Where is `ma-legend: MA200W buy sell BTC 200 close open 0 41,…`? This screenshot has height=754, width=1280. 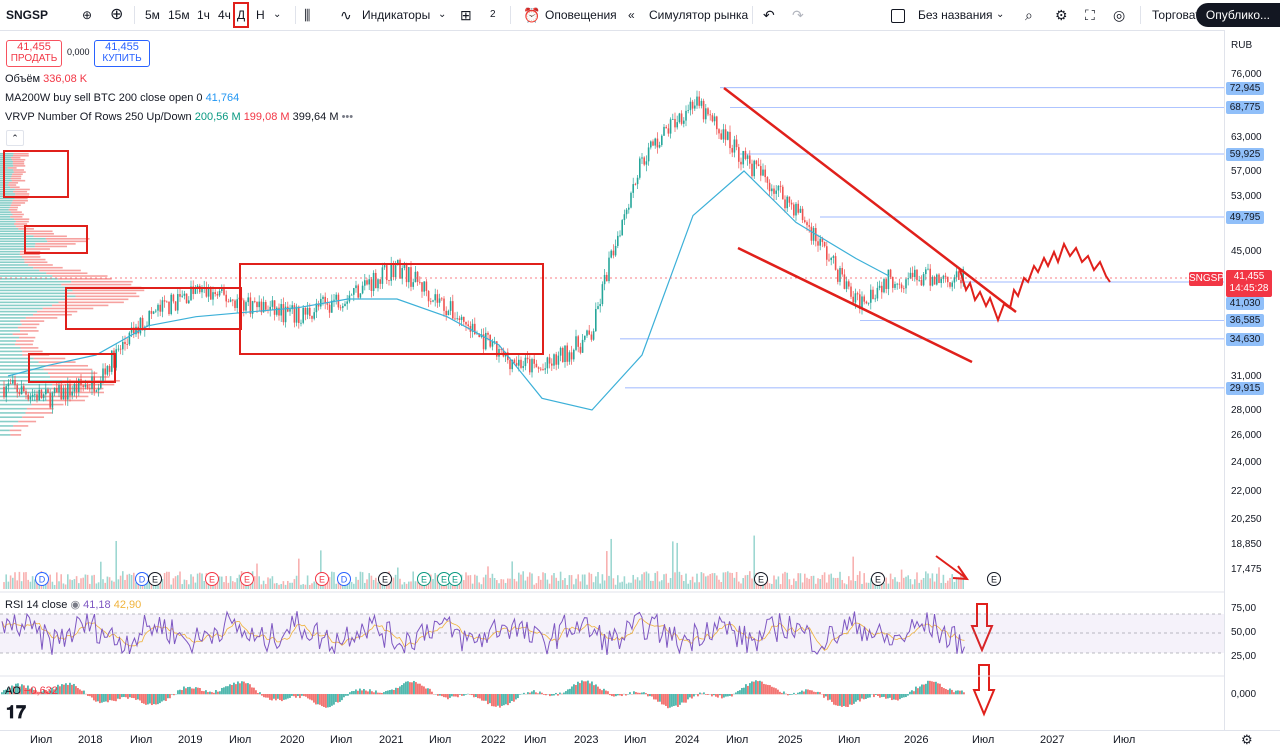
ma-legend: MA200W buy sell BTC 200 close open 0 41,… is located at coordinates (122, 98).